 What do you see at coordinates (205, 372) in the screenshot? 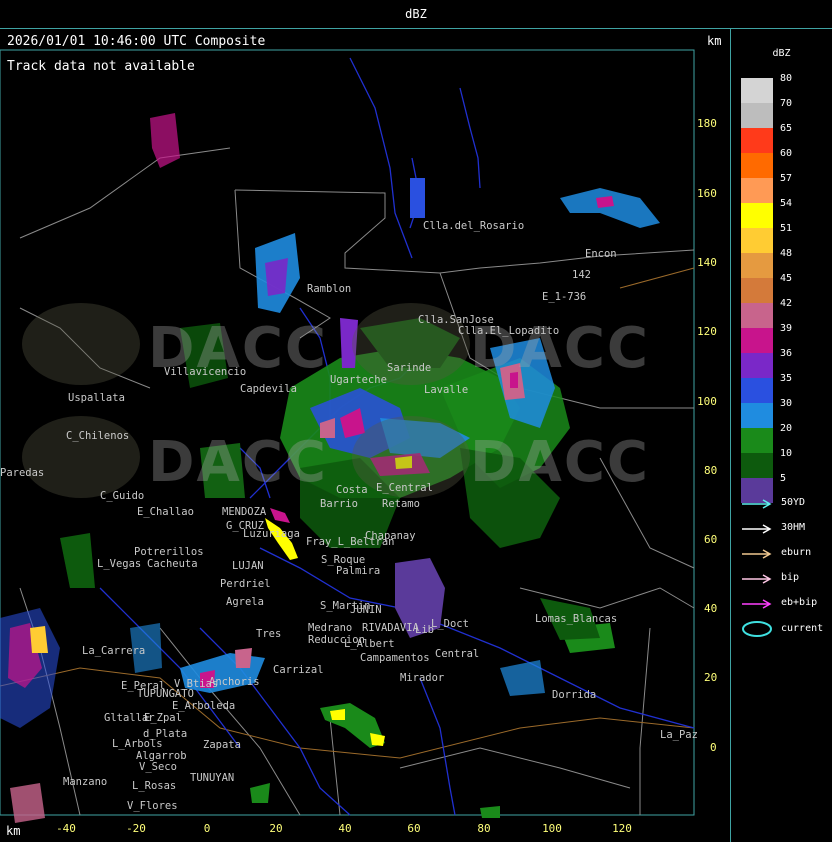
I see `place-label: Villavicencio` at bounding box center [205, 372].